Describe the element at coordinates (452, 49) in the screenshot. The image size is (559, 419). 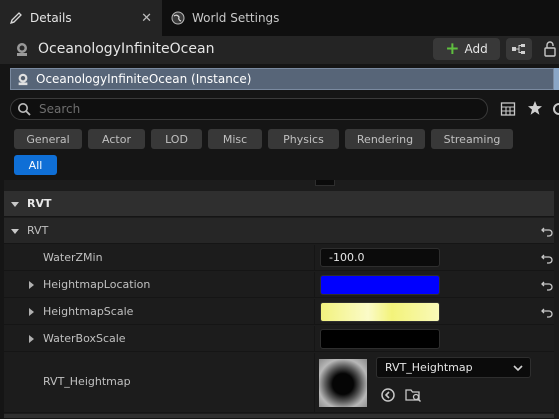
I see `plus-icon: +` at that location.